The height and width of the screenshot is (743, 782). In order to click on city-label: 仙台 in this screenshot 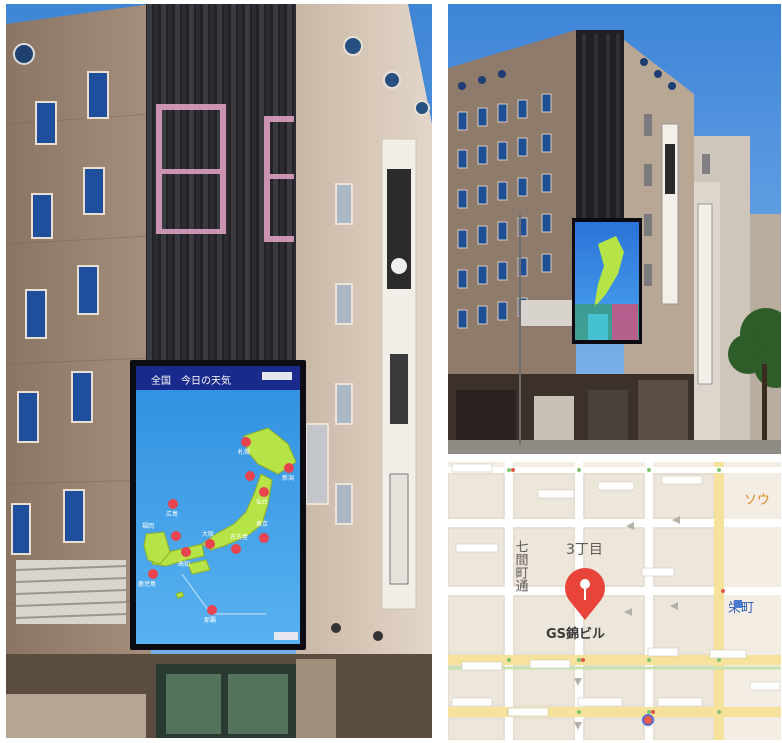, I will do `click(262, 502)`.